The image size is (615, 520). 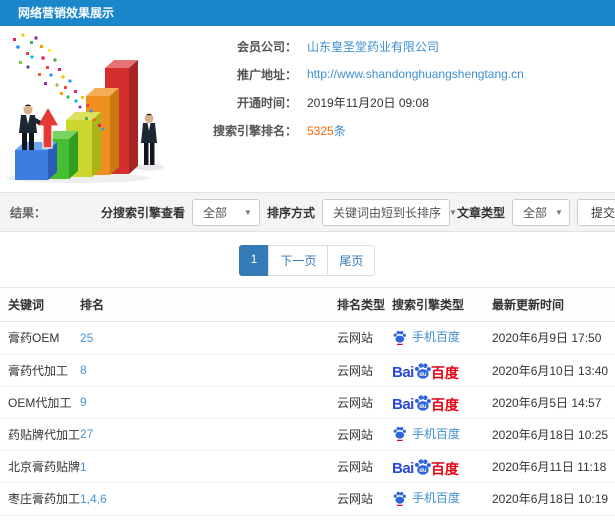 I want to click on article-type-filter-select: 全部 ▼, so click(x=540, y=212).